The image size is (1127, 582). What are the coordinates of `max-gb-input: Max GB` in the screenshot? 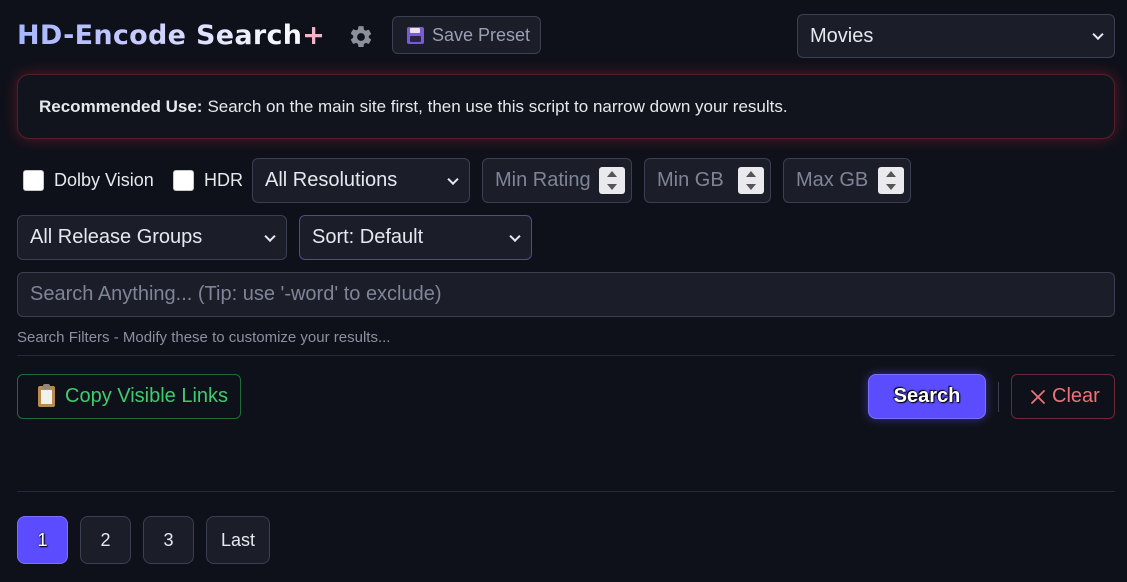 It's located at (847, 180).